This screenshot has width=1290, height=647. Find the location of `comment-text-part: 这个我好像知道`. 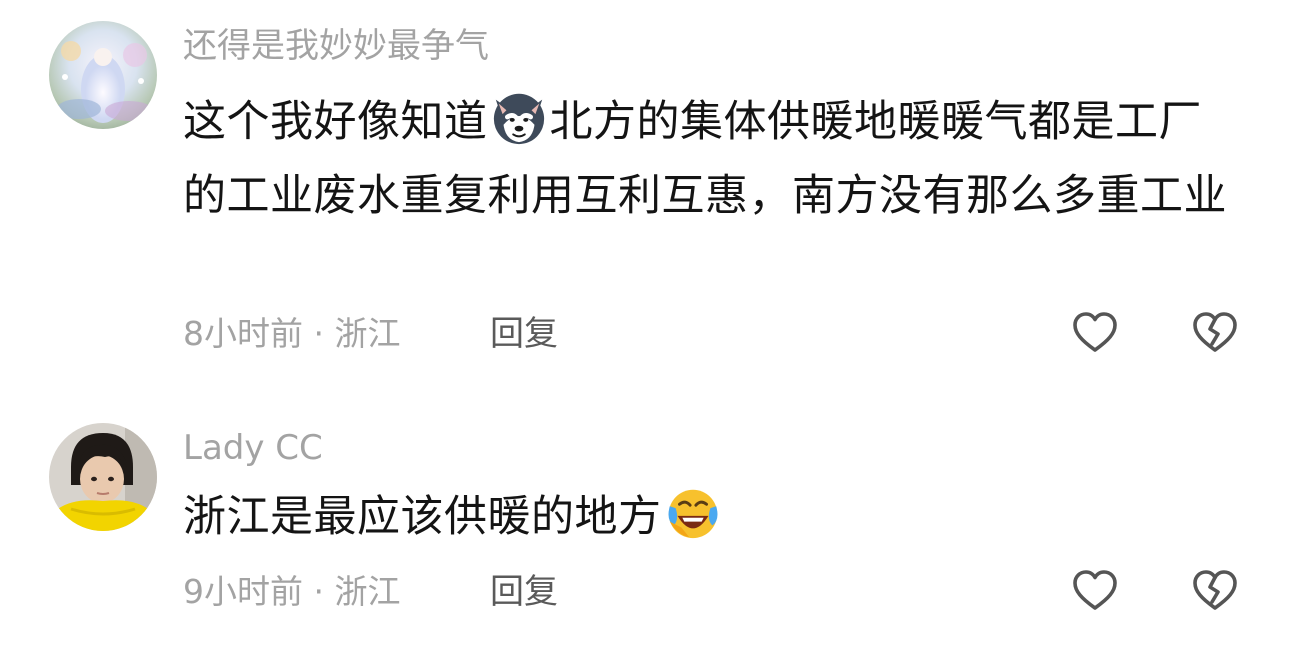

comment-text-part: 这个我好像知道 is located at coordinates (335, 122).